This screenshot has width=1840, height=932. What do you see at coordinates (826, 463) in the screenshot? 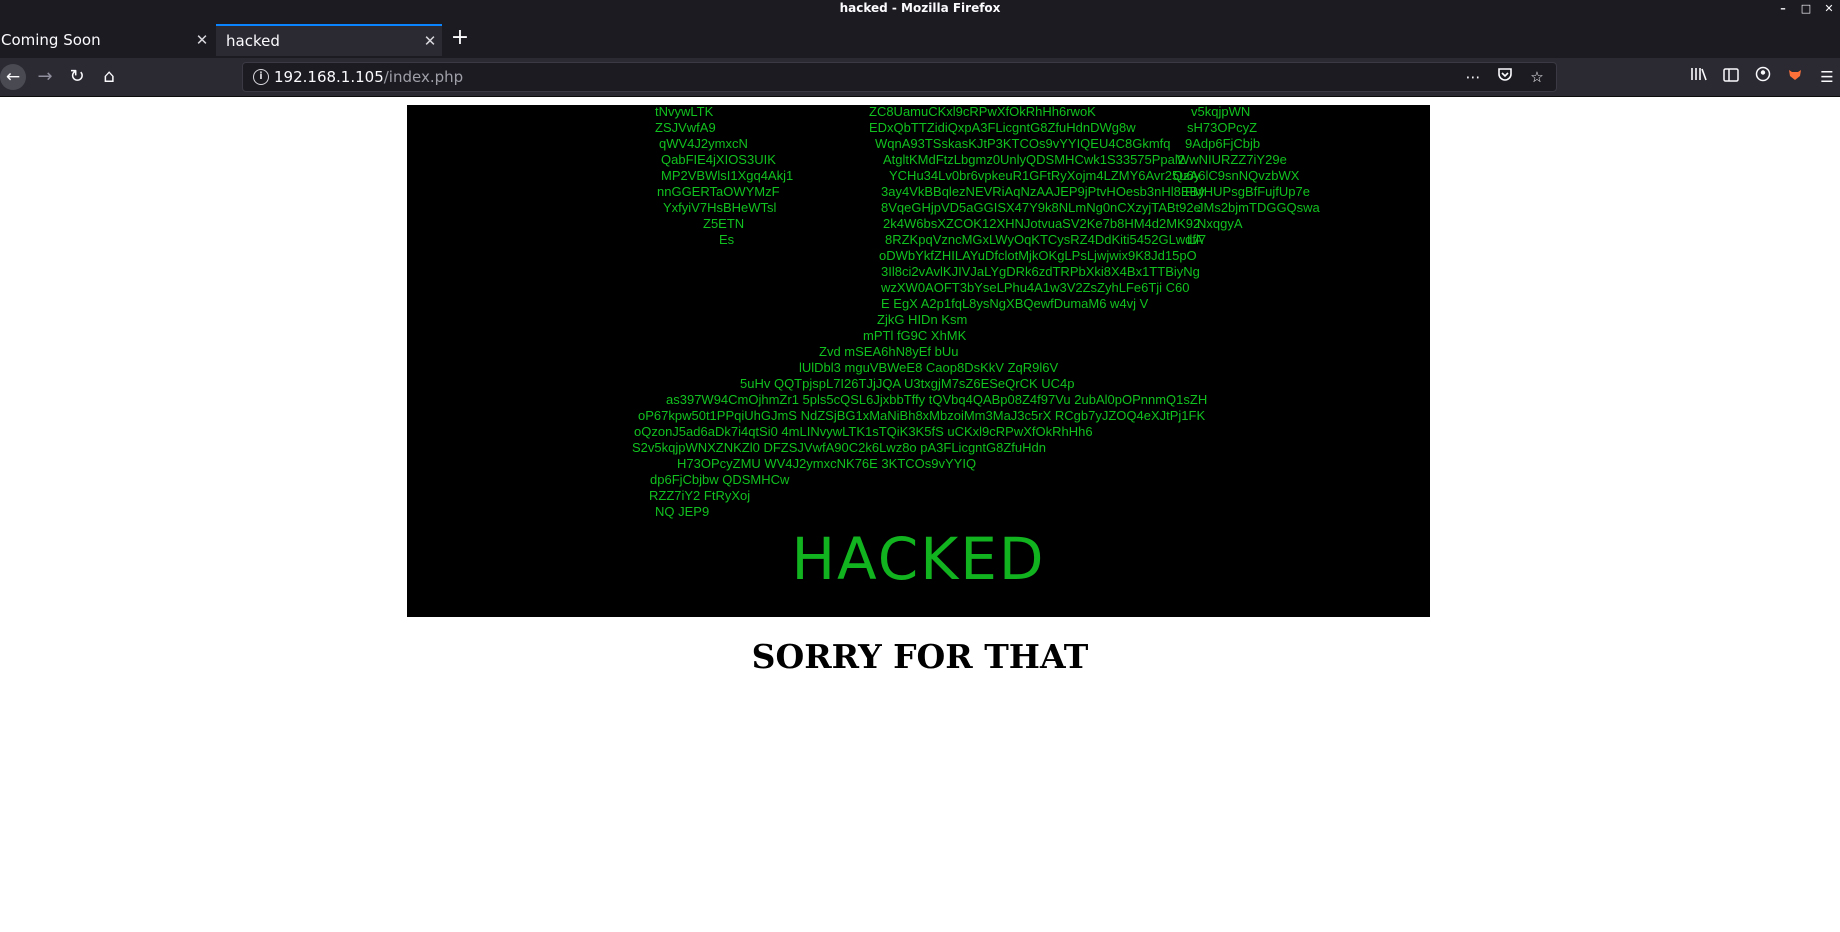
I see `matrix-line: H73OPcyZMU WV4J2ymxcNK76E 3KTCOs9vYYIQ` at bounding box center [826, 463].